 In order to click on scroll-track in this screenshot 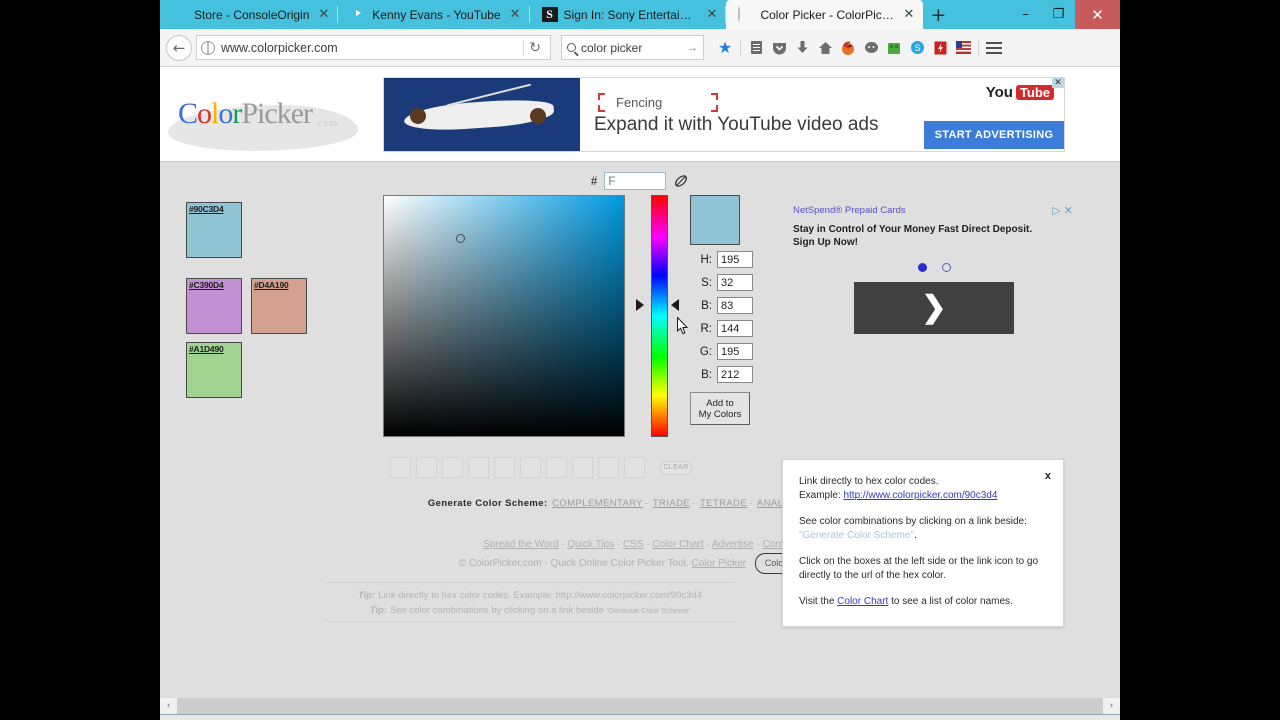, I will do `click(640, 706)`.